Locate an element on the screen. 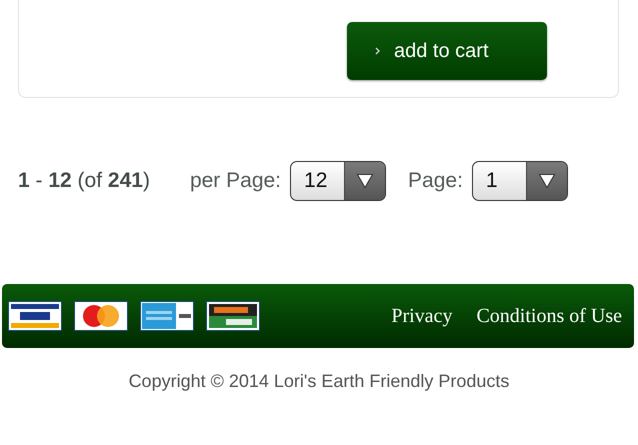 This screenshot has height=445, width=638. add-to-cart-button: add to cart is located at coordinates (447, 51).